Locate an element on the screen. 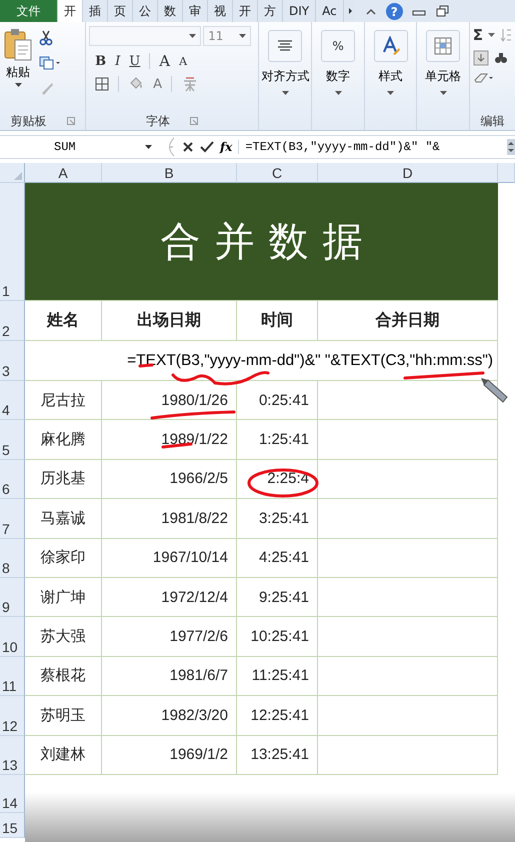  header-cell: 时间 is located at coordinates (277, 321).